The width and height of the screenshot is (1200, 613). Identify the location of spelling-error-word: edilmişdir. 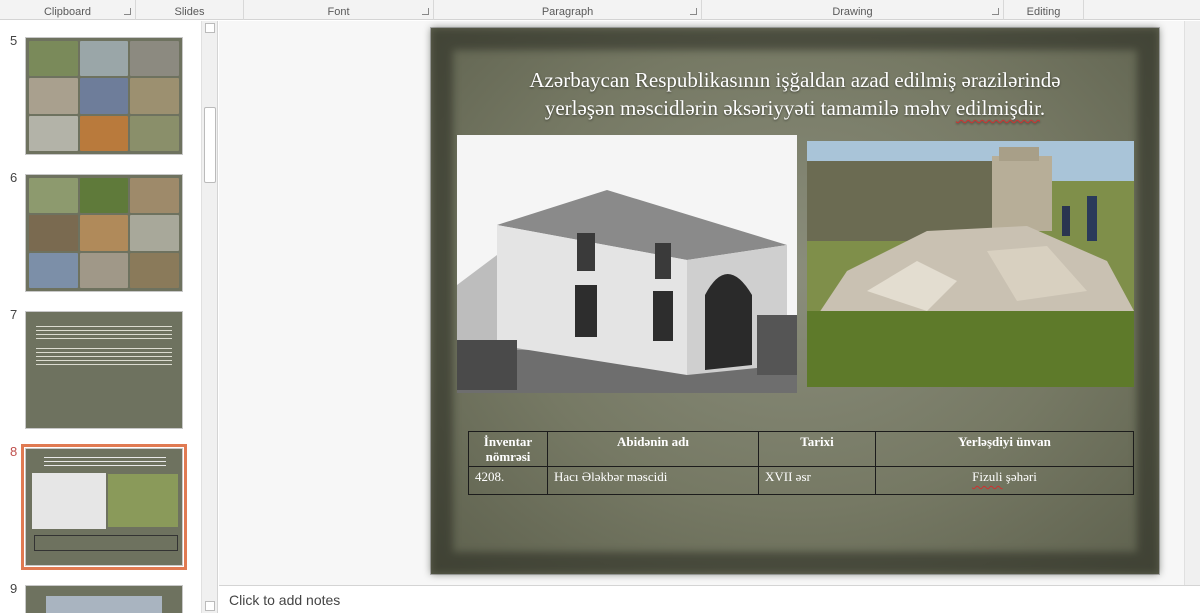
(997, 108).